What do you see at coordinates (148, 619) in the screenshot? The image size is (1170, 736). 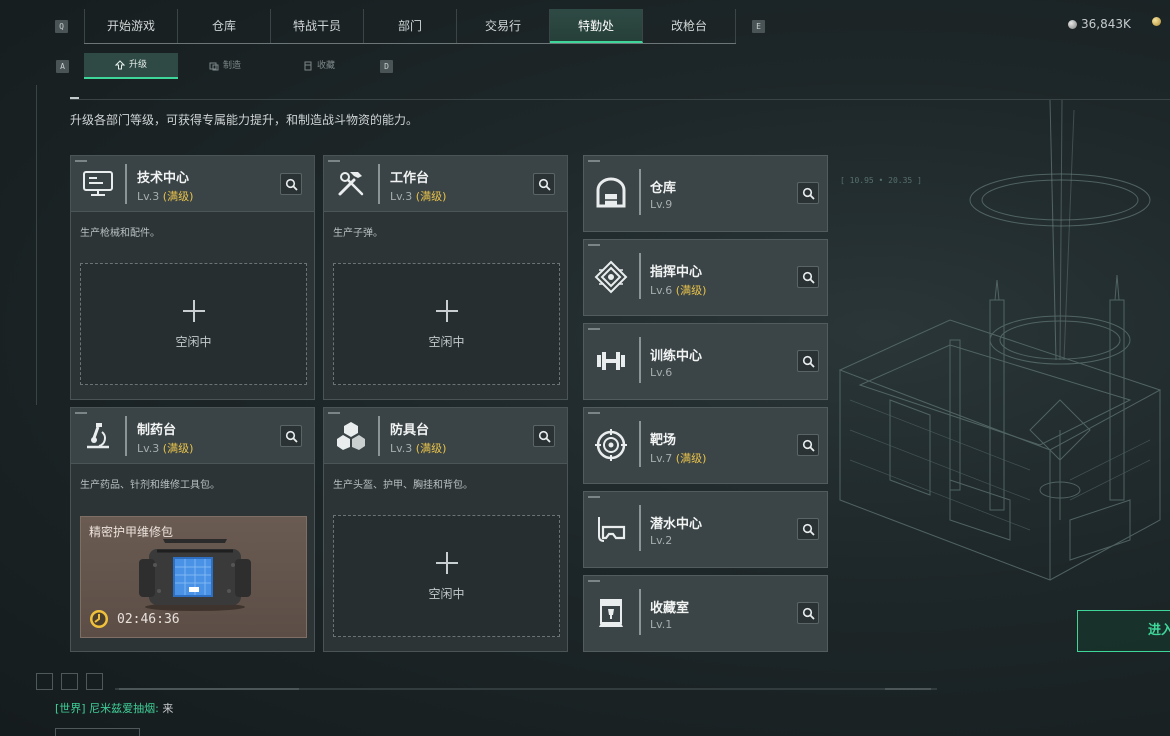 I see `crafting-timer: 02:46:36` at bounding box center [148, 619].